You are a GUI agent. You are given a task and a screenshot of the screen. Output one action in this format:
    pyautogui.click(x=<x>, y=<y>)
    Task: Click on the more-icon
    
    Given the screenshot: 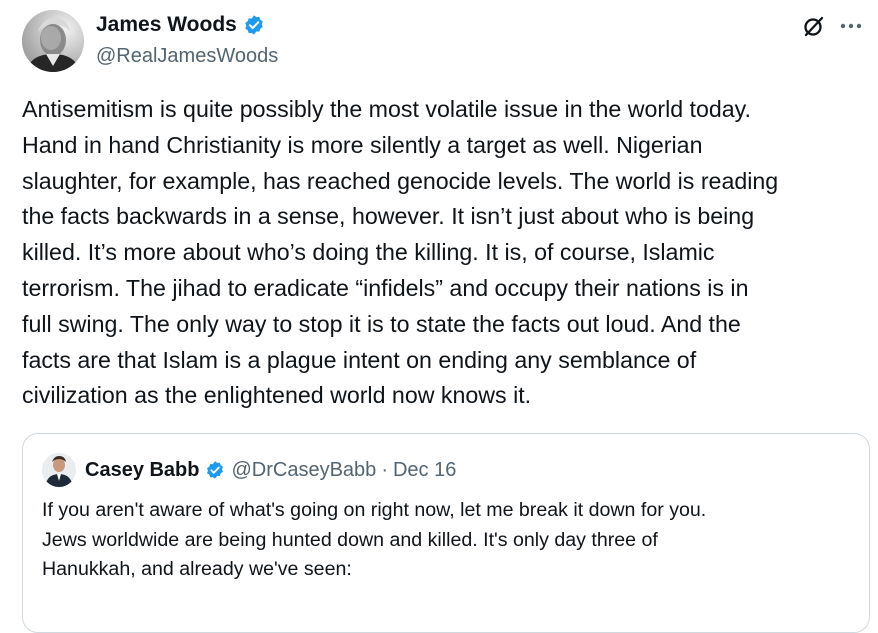 What is the action you would take?
    pyautogui.click(x=851, y=26)
    